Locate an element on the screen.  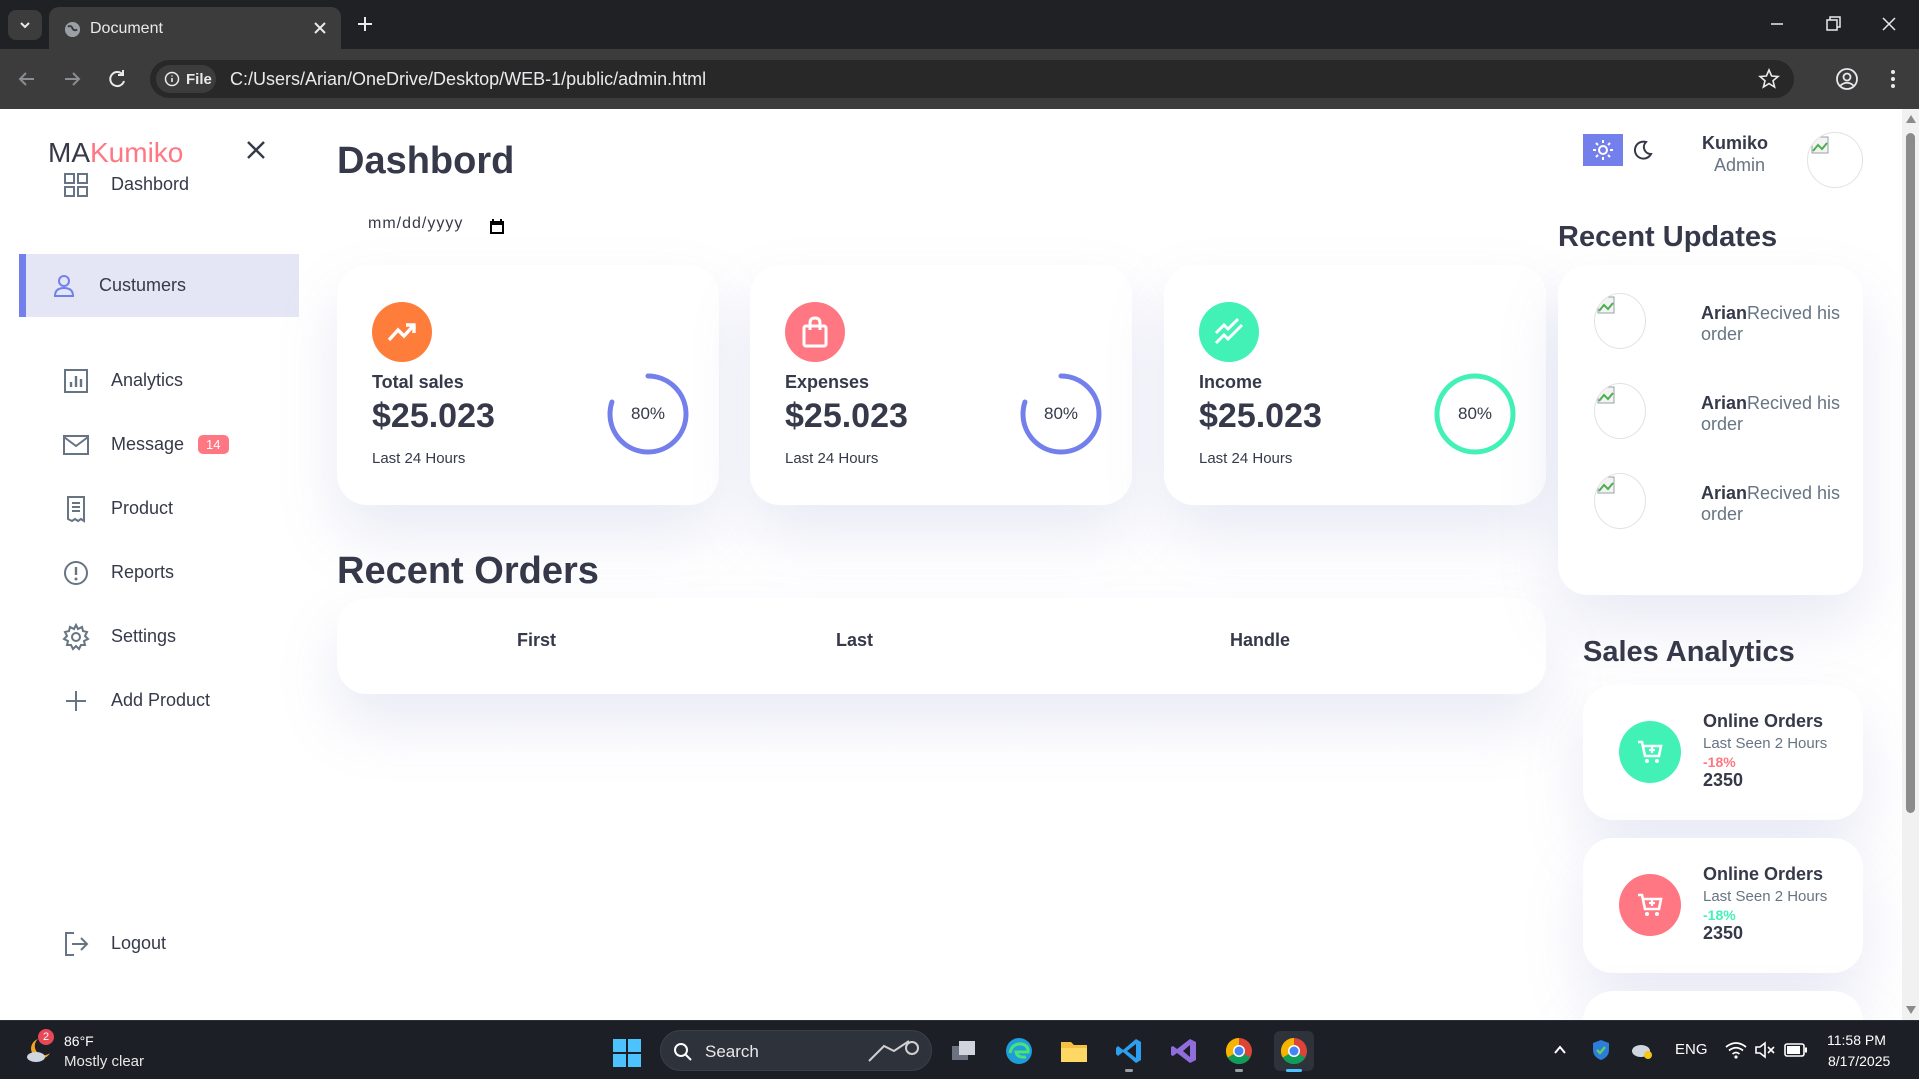
weather-temperature: 86°F is located at coordinates (79, 1041).